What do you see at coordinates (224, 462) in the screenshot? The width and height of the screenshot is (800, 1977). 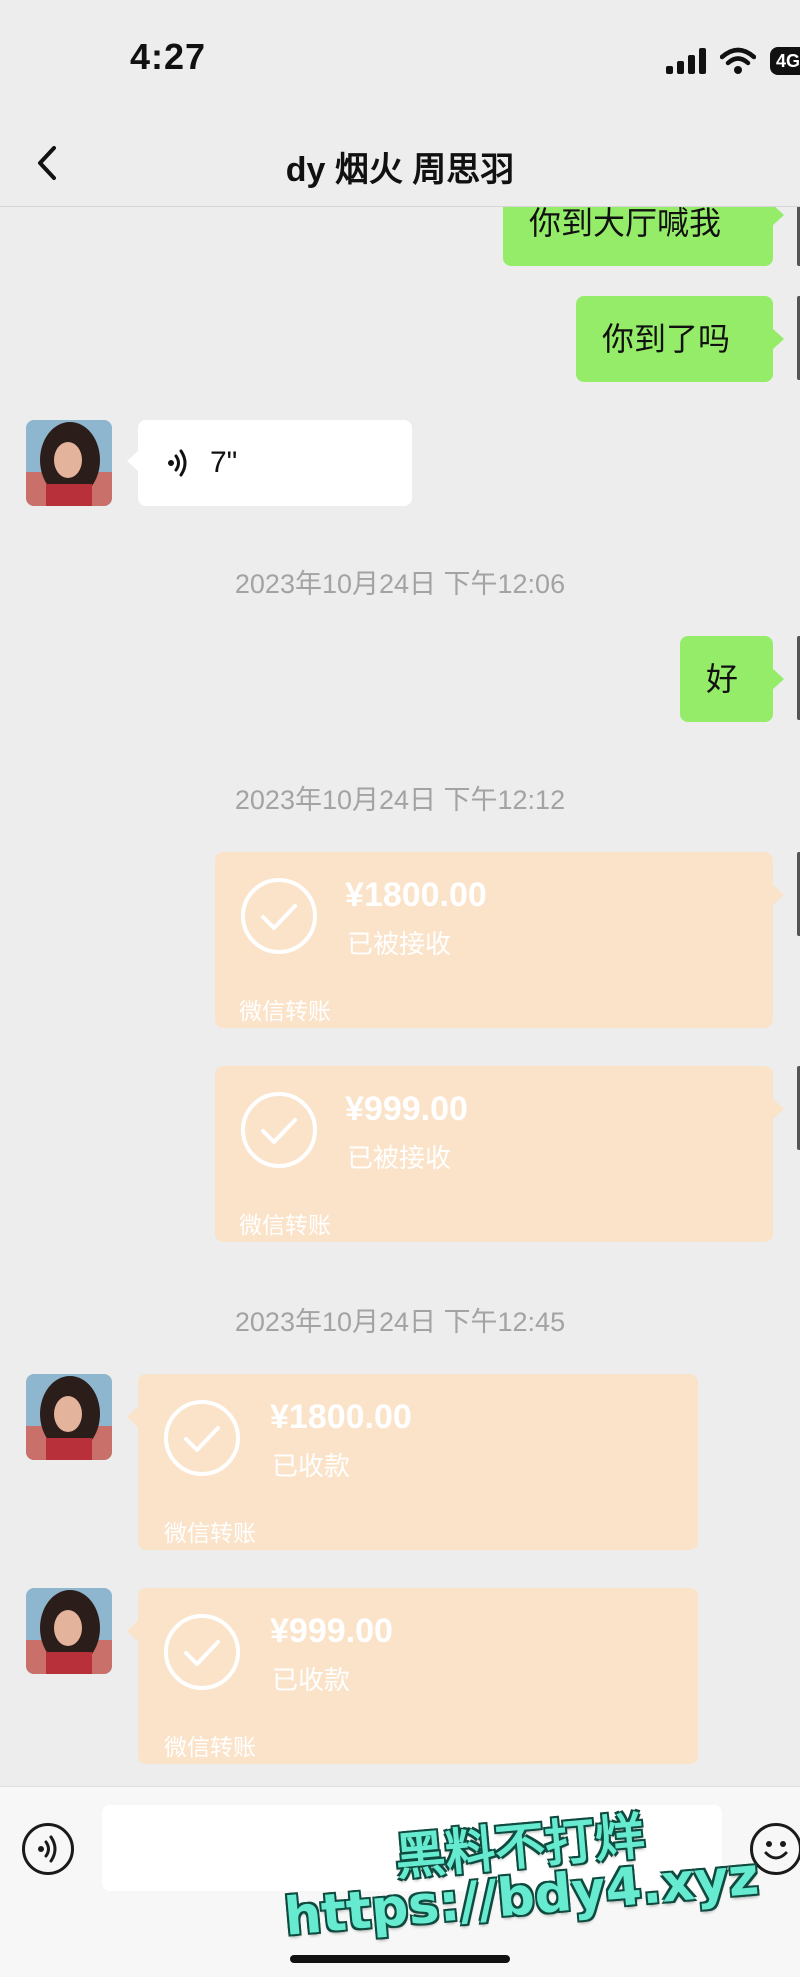 I see `voice-duration: 7"` at bounding box center [224, 462].